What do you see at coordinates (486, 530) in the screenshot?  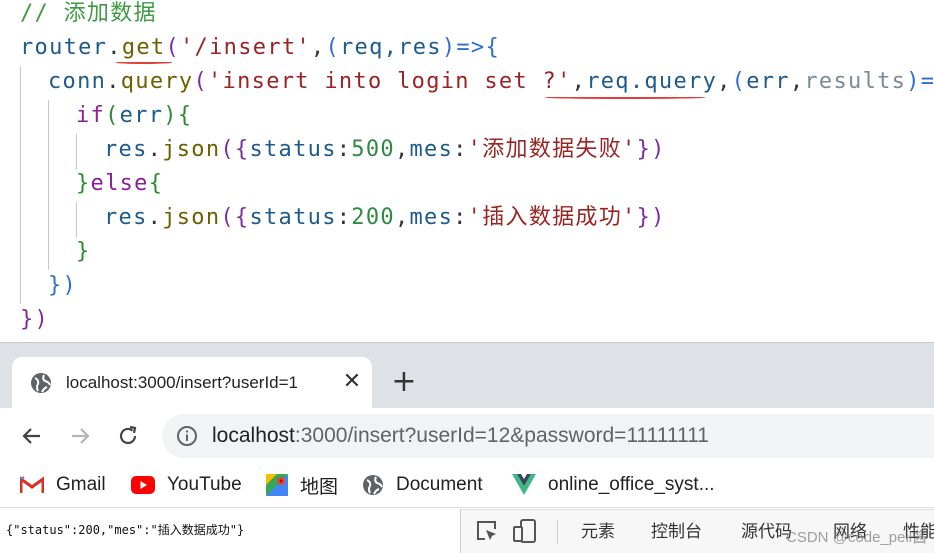 I see `inspect-icon` at bounding box center [486, 530].